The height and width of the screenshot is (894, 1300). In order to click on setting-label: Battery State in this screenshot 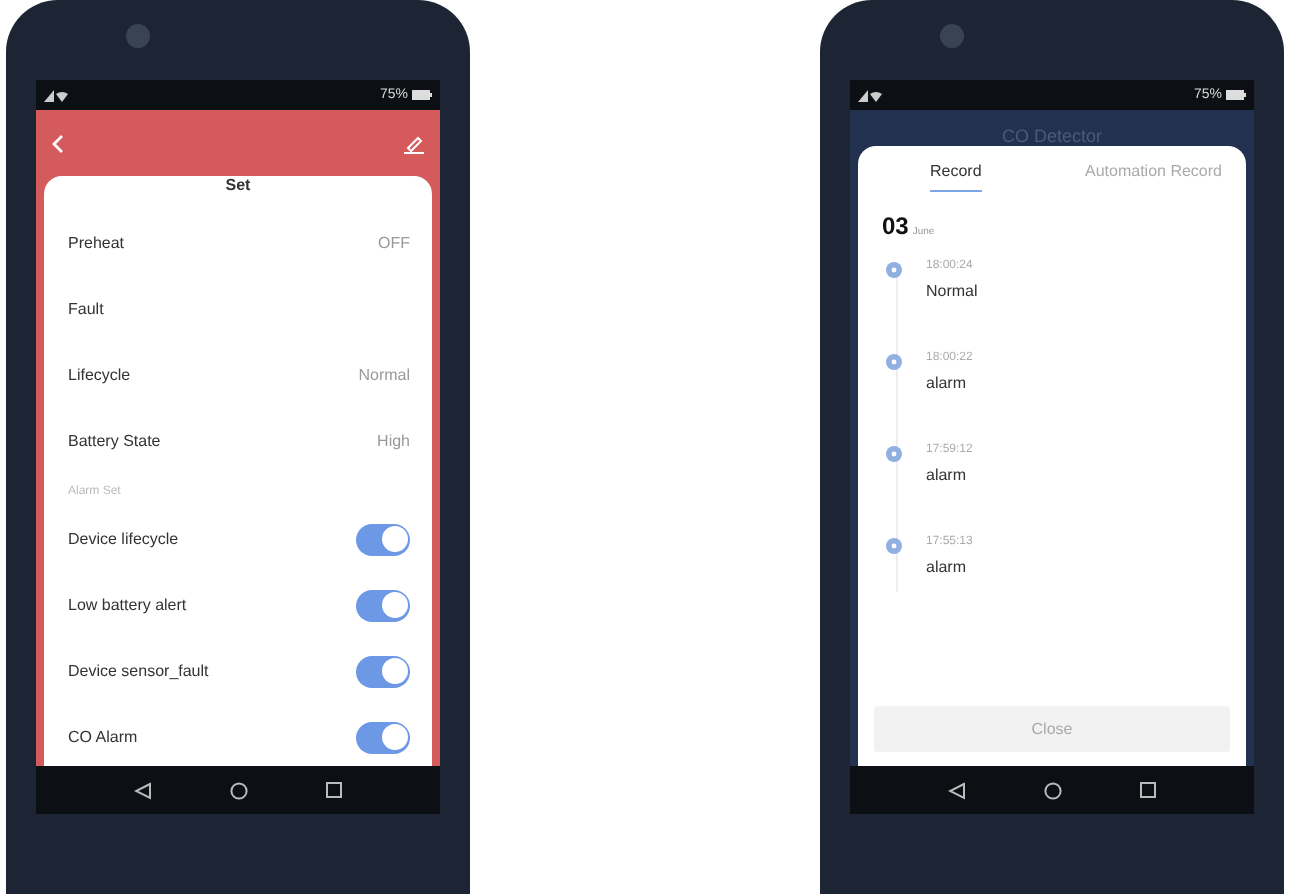, I will do `click(114, 441)`.